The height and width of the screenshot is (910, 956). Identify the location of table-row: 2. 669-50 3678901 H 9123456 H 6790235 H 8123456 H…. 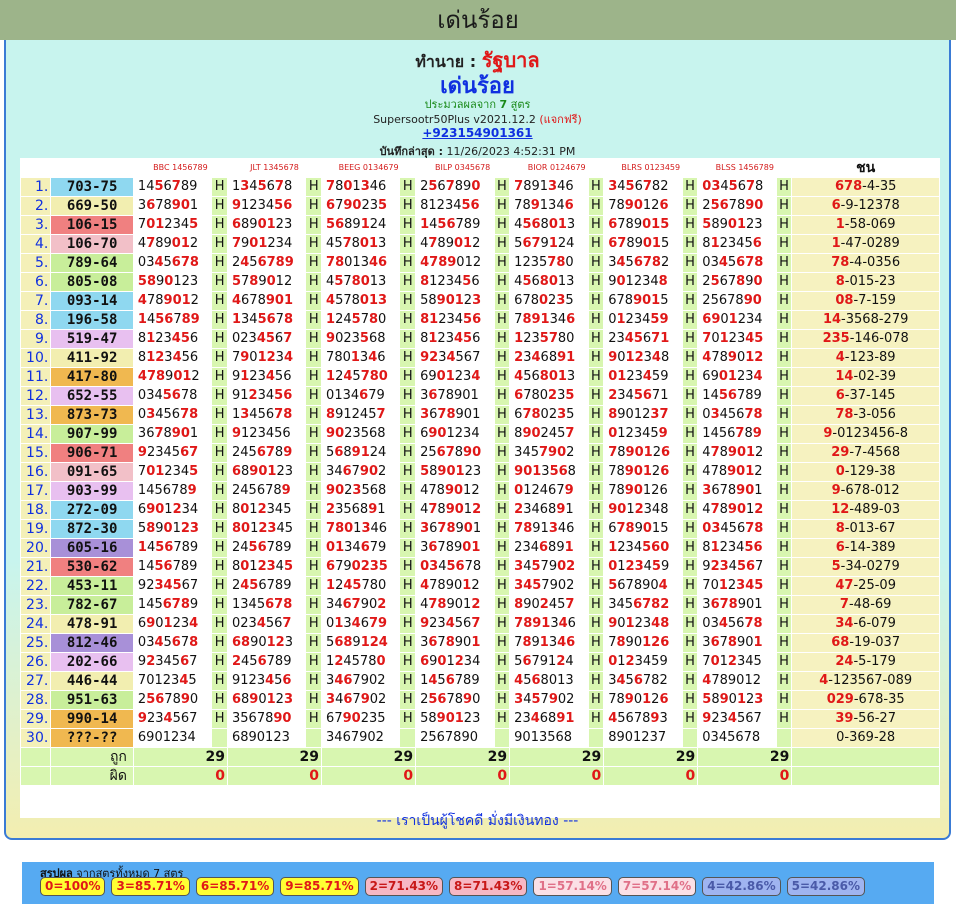
(480, 206).